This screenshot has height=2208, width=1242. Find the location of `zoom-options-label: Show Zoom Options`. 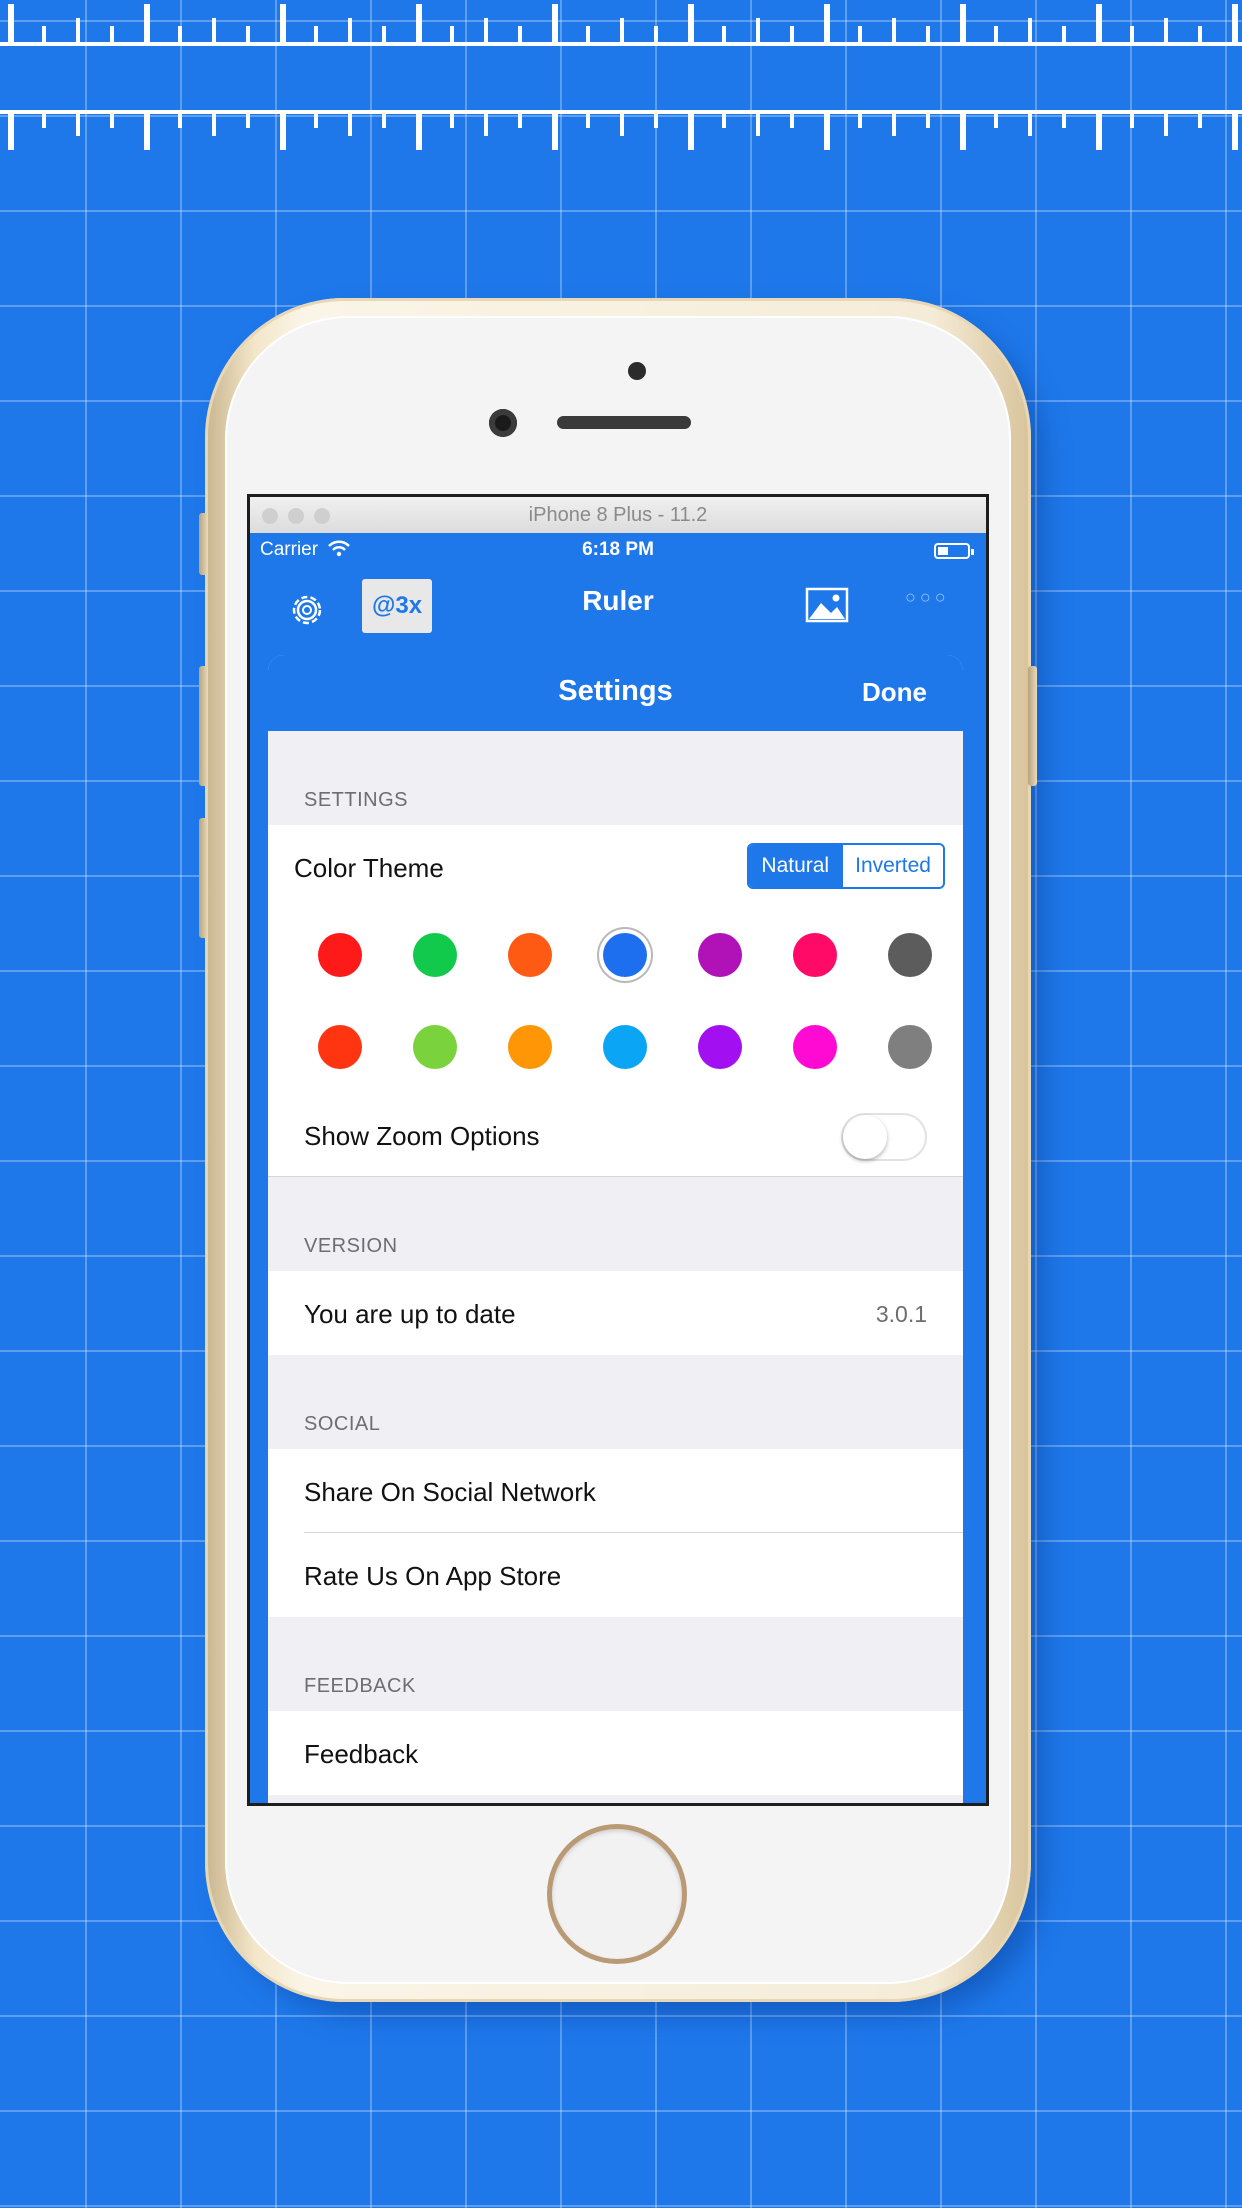

zoom-options-label: Show Zoom Options is located at coordinates (422, 1136).